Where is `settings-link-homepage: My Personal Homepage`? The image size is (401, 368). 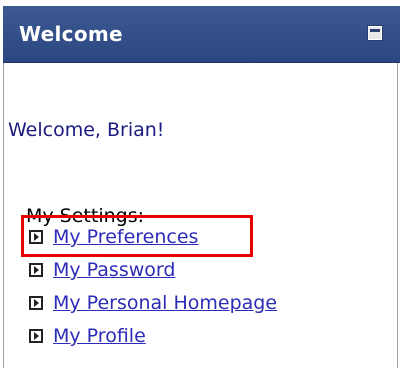
settings-link-homepage: My Personal Homepage is located at coordinates (153, 303).